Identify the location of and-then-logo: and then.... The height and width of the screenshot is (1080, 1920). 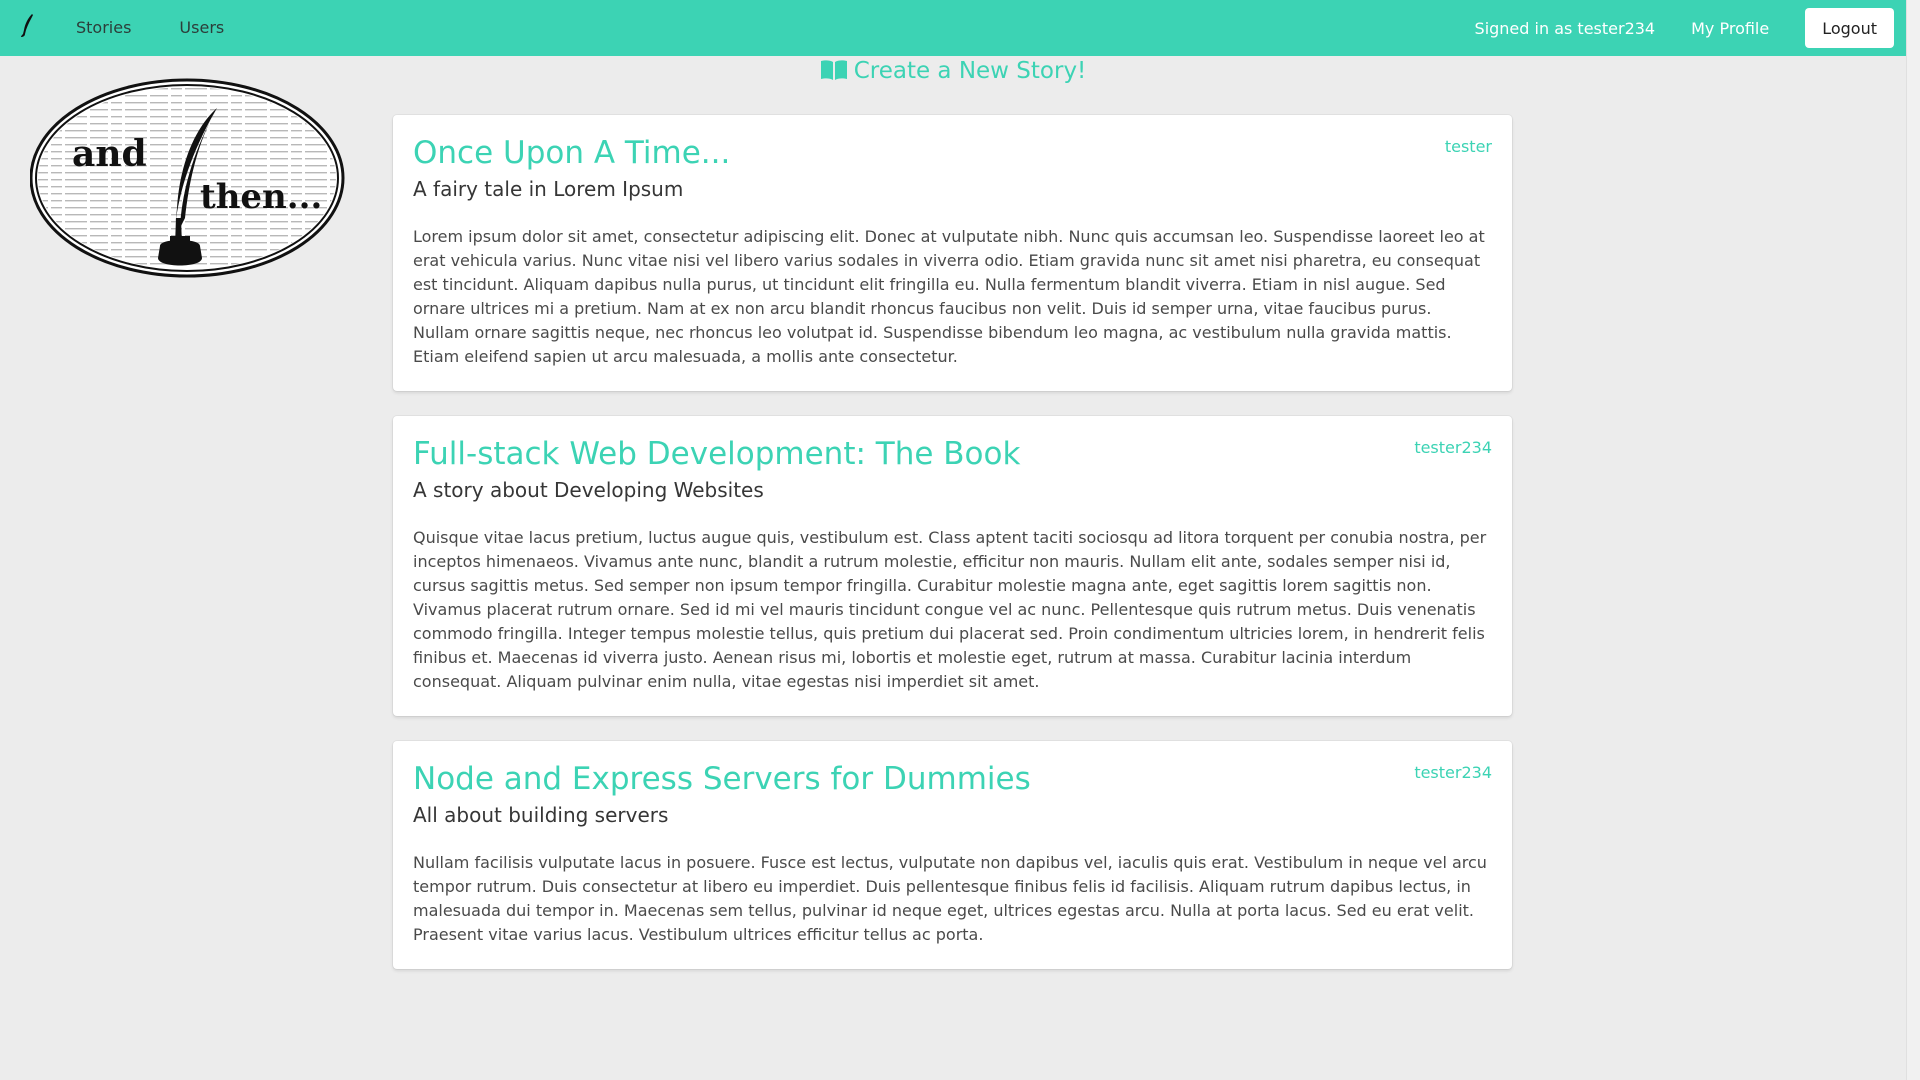
(187, 178).